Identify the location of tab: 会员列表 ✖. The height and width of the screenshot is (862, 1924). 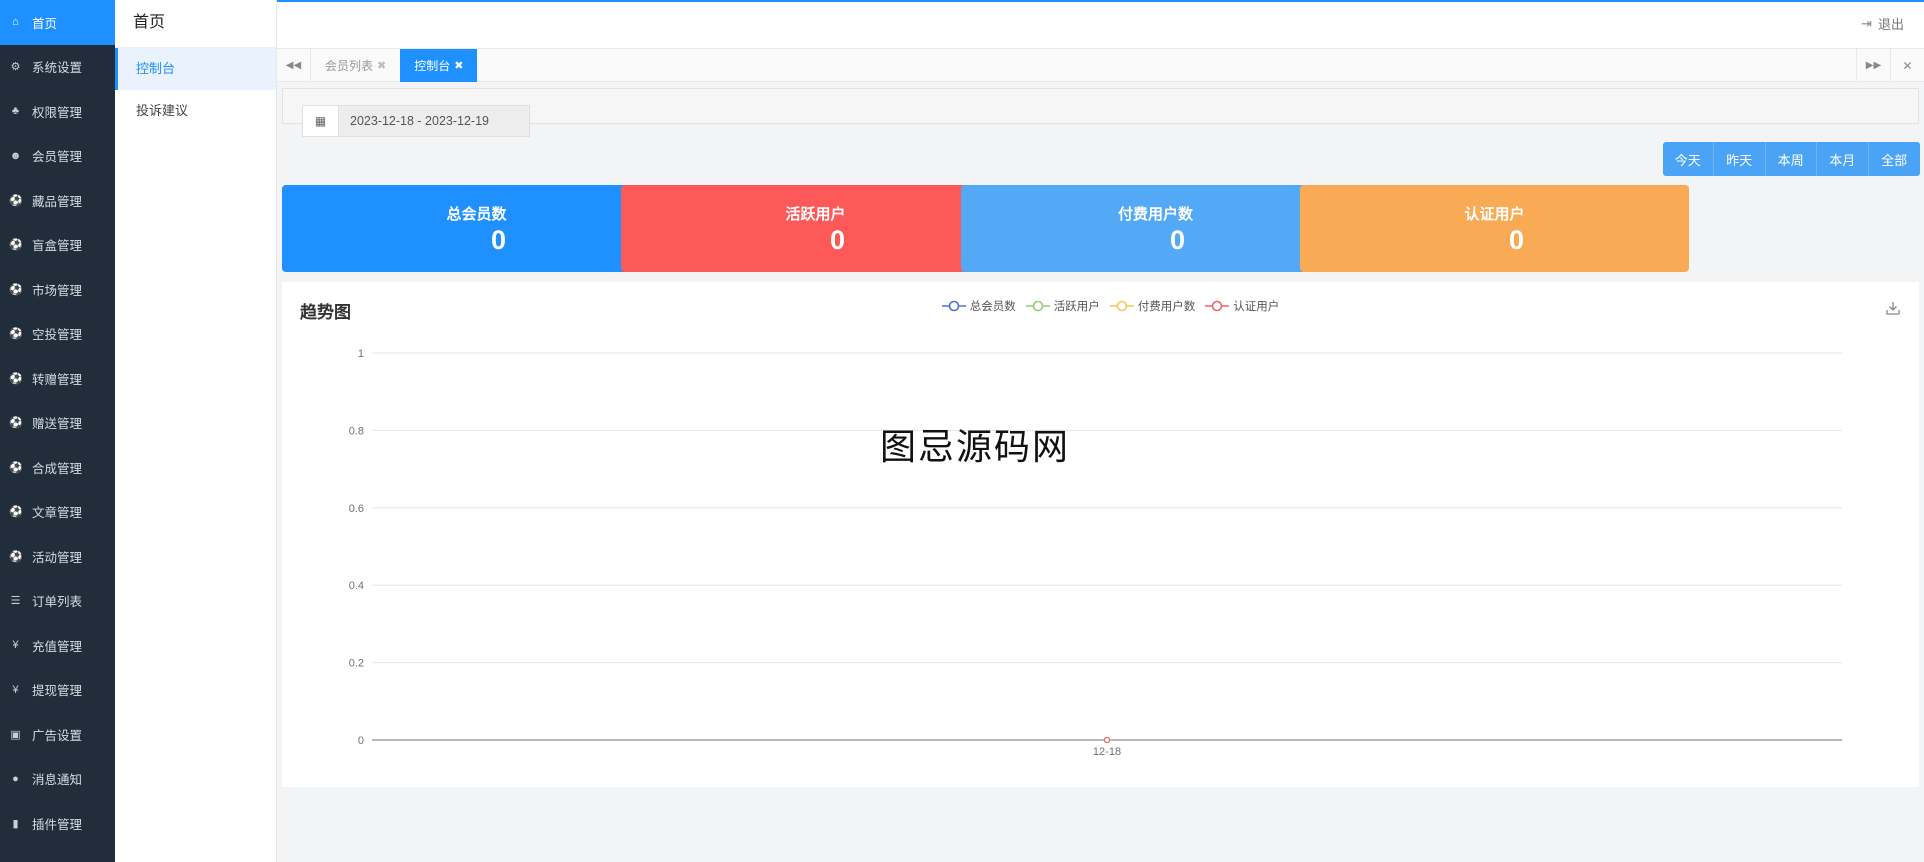
(355, 65).